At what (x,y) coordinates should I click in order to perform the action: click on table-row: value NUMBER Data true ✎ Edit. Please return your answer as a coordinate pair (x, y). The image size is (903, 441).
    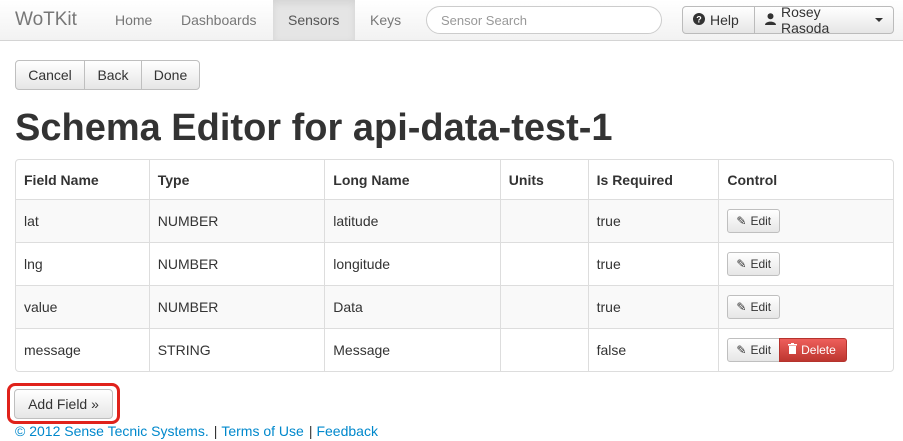
    Looking at the image, I should click on (454, 306).